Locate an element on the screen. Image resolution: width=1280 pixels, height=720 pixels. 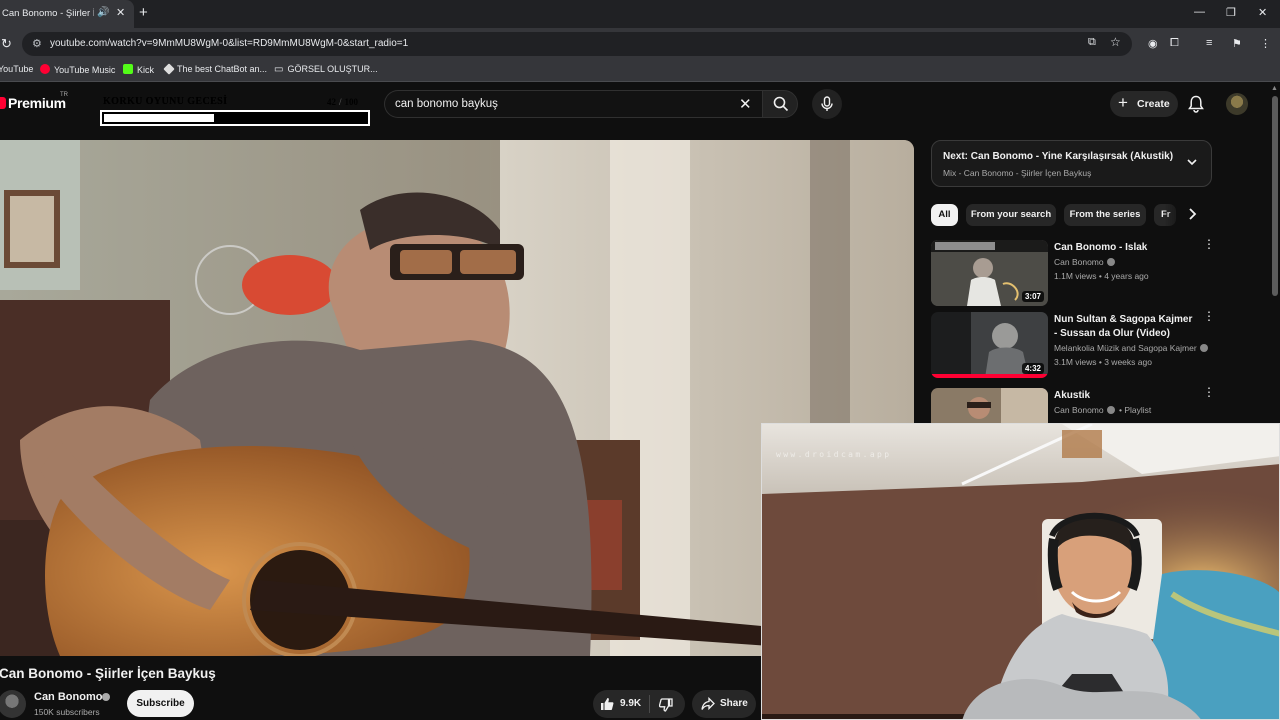
webcam-watermark: www.droidcam.app is located at coordinates (834, 454).